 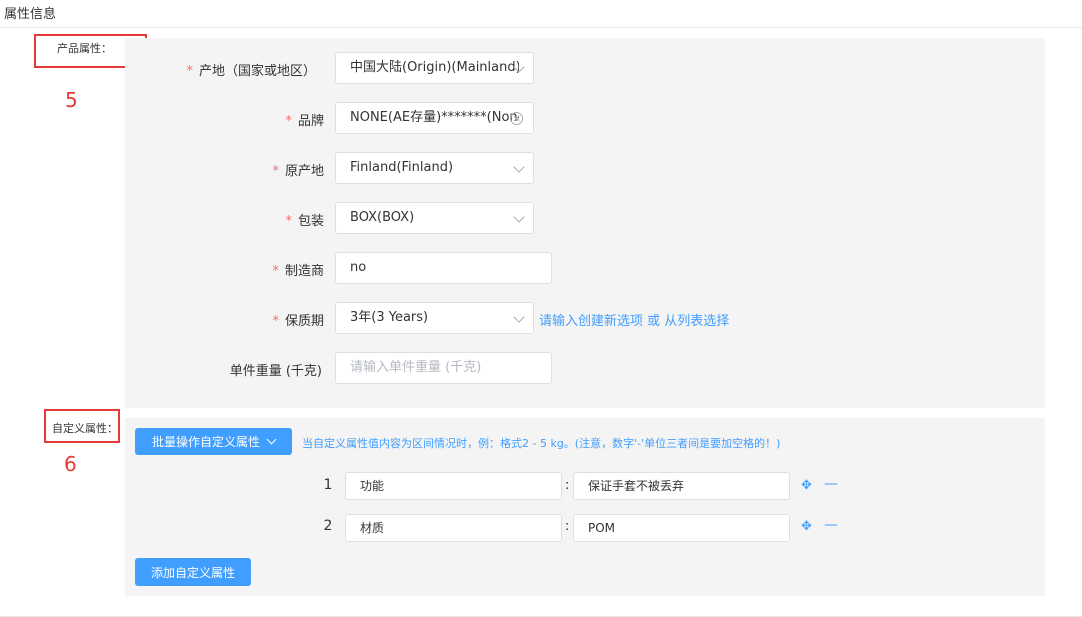 What do you see at coordinates (275, 371) in the screenshot?
I see `unit-weight-label: 单件重量 (千克)` at bounding box center [275, 371].